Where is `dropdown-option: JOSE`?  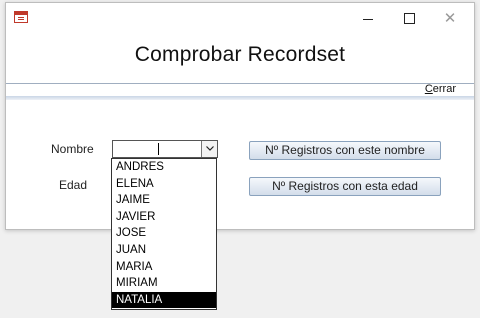
dropdown-option: JOSE is located at coordinates (164, 233).